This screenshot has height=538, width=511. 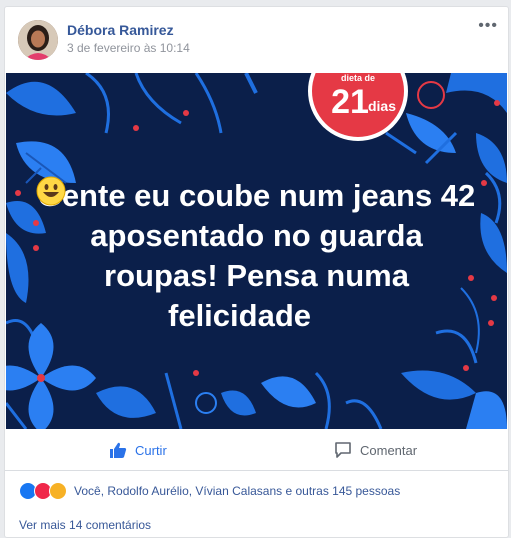 I want to click on post-text-line-4: felicidade, so click(x=239, y=315).